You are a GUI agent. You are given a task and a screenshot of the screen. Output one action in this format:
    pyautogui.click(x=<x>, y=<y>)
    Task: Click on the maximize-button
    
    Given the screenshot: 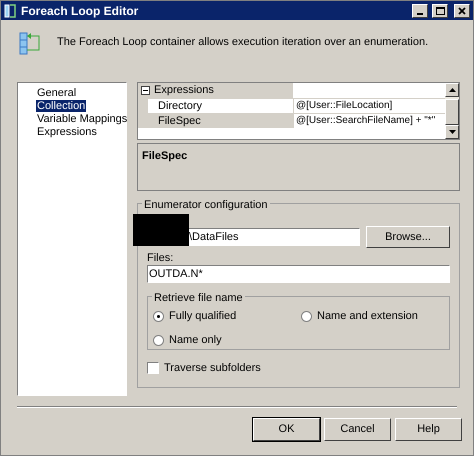 What is the action you would take?
    pyautogui.click(x=440, y=11)
    